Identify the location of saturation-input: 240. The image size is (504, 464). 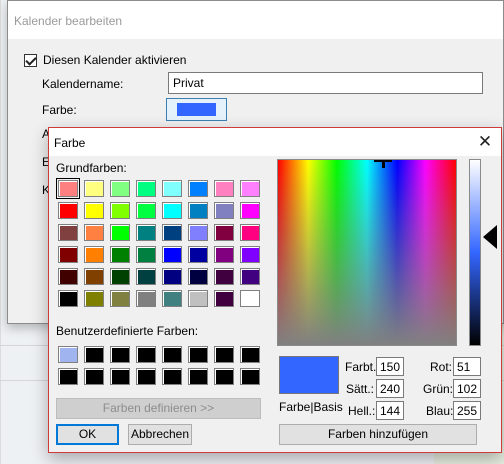
(390, 388).